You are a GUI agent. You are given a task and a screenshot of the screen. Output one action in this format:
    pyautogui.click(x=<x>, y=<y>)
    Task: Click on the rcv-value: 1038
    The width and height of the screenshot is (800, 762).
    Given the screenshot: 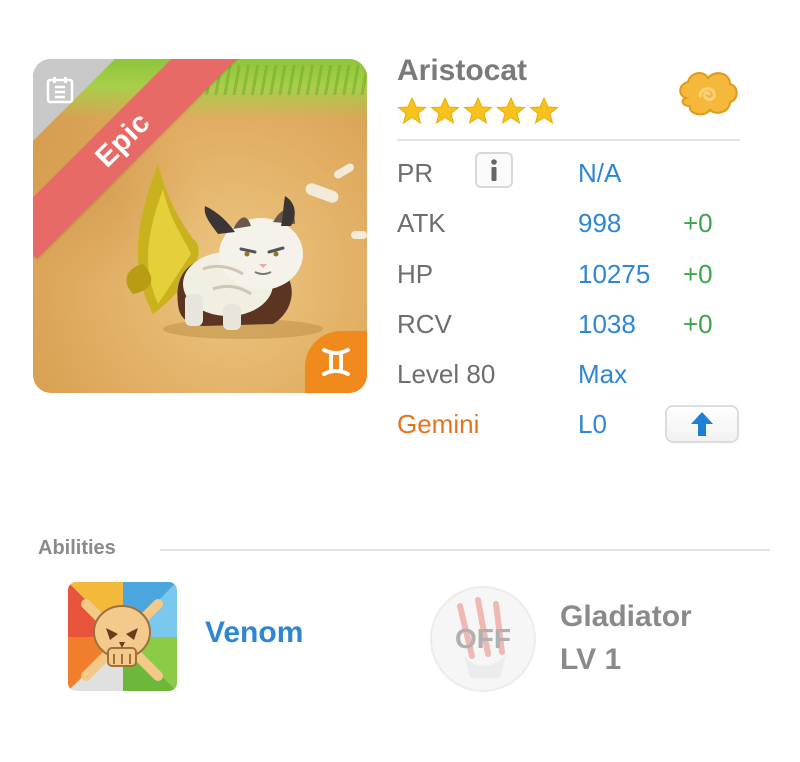 What is the action you would take?
    pyautogui.click(x=607, y=324)
    